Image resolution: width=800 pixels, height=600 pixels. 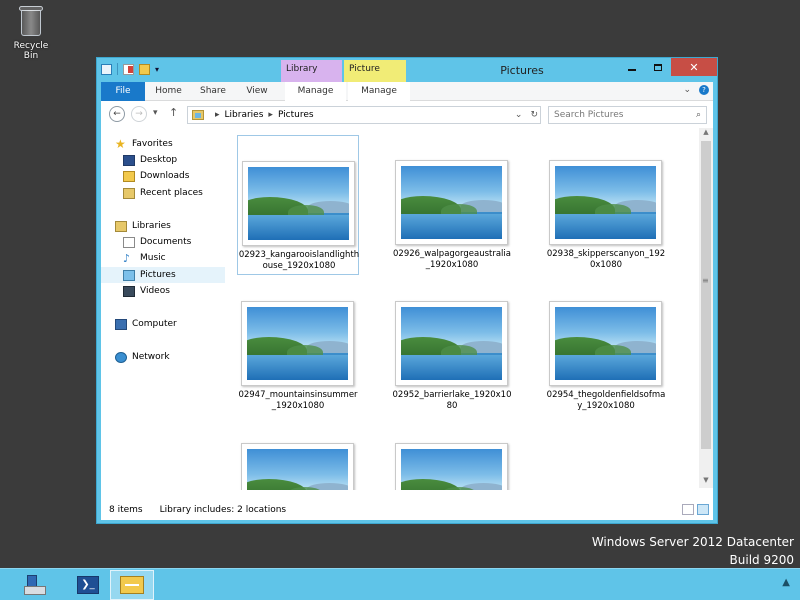 I want to click on tab-view: View, so click(x=257, y=91).